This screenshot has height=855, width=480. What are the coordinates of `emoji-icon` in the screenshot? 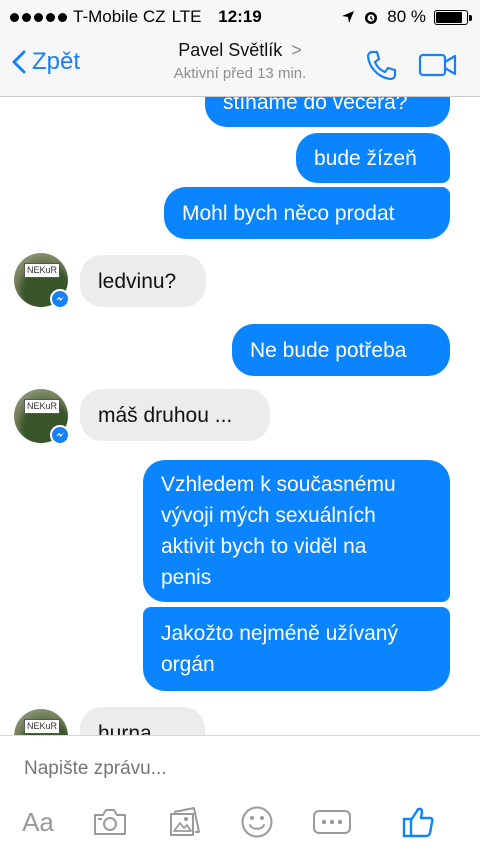 It's located at (257, 822).